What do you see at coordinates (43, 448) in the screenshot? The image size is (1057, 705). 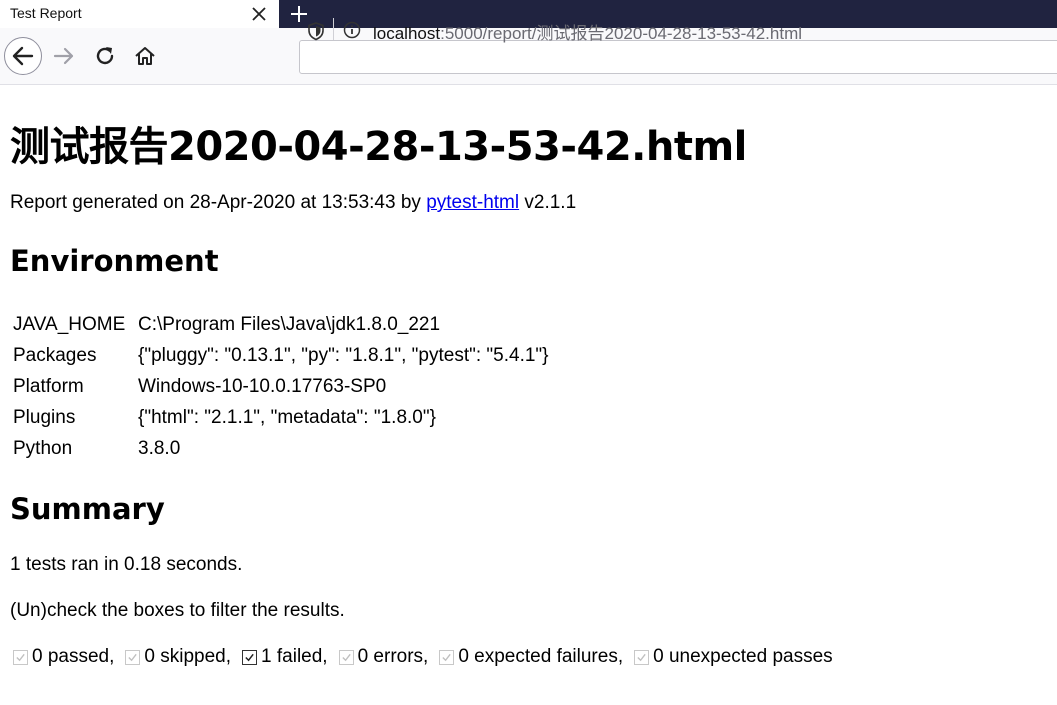 I see `env-key: Python` at bounding box center [43, 448].